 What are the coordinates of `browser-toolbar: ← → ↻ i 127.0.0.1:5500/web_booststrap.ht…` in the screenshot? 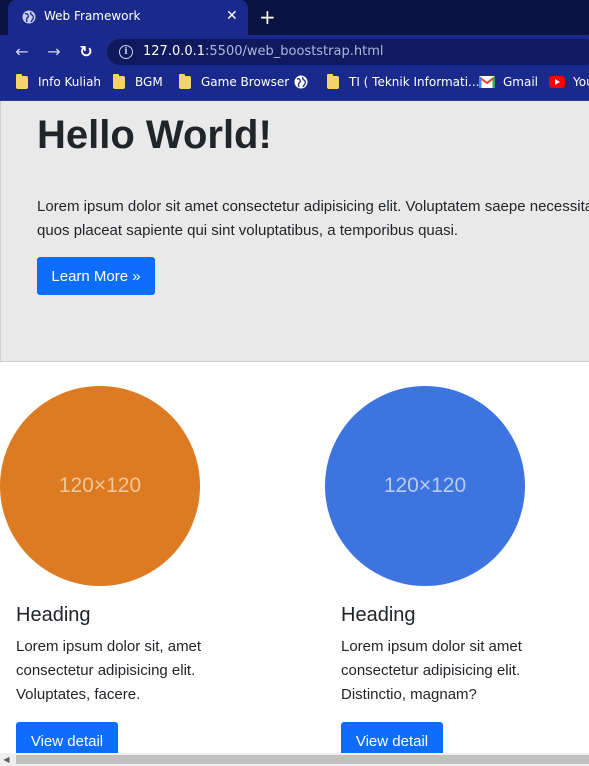 It's located at (294, 52).